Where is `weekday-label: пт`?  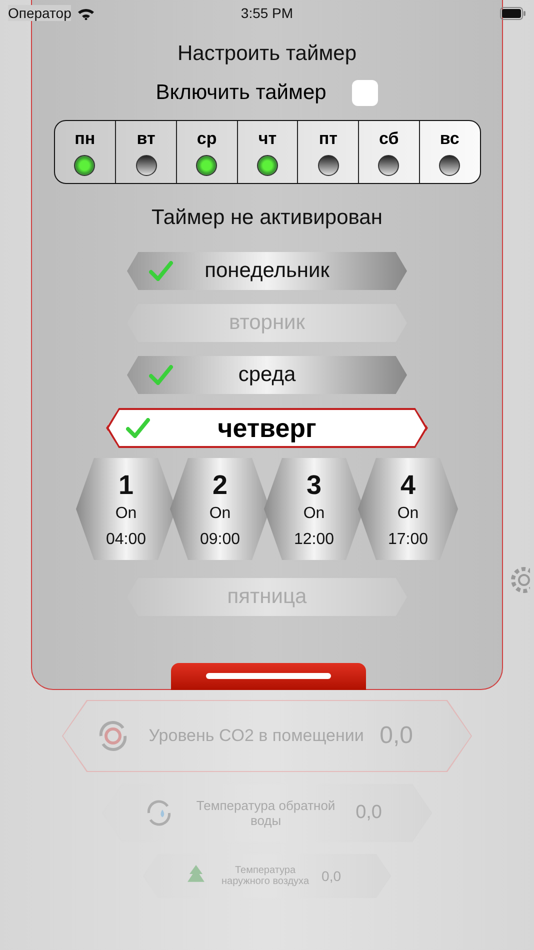
weekday-label: пт is located at coordinates (328, 138).